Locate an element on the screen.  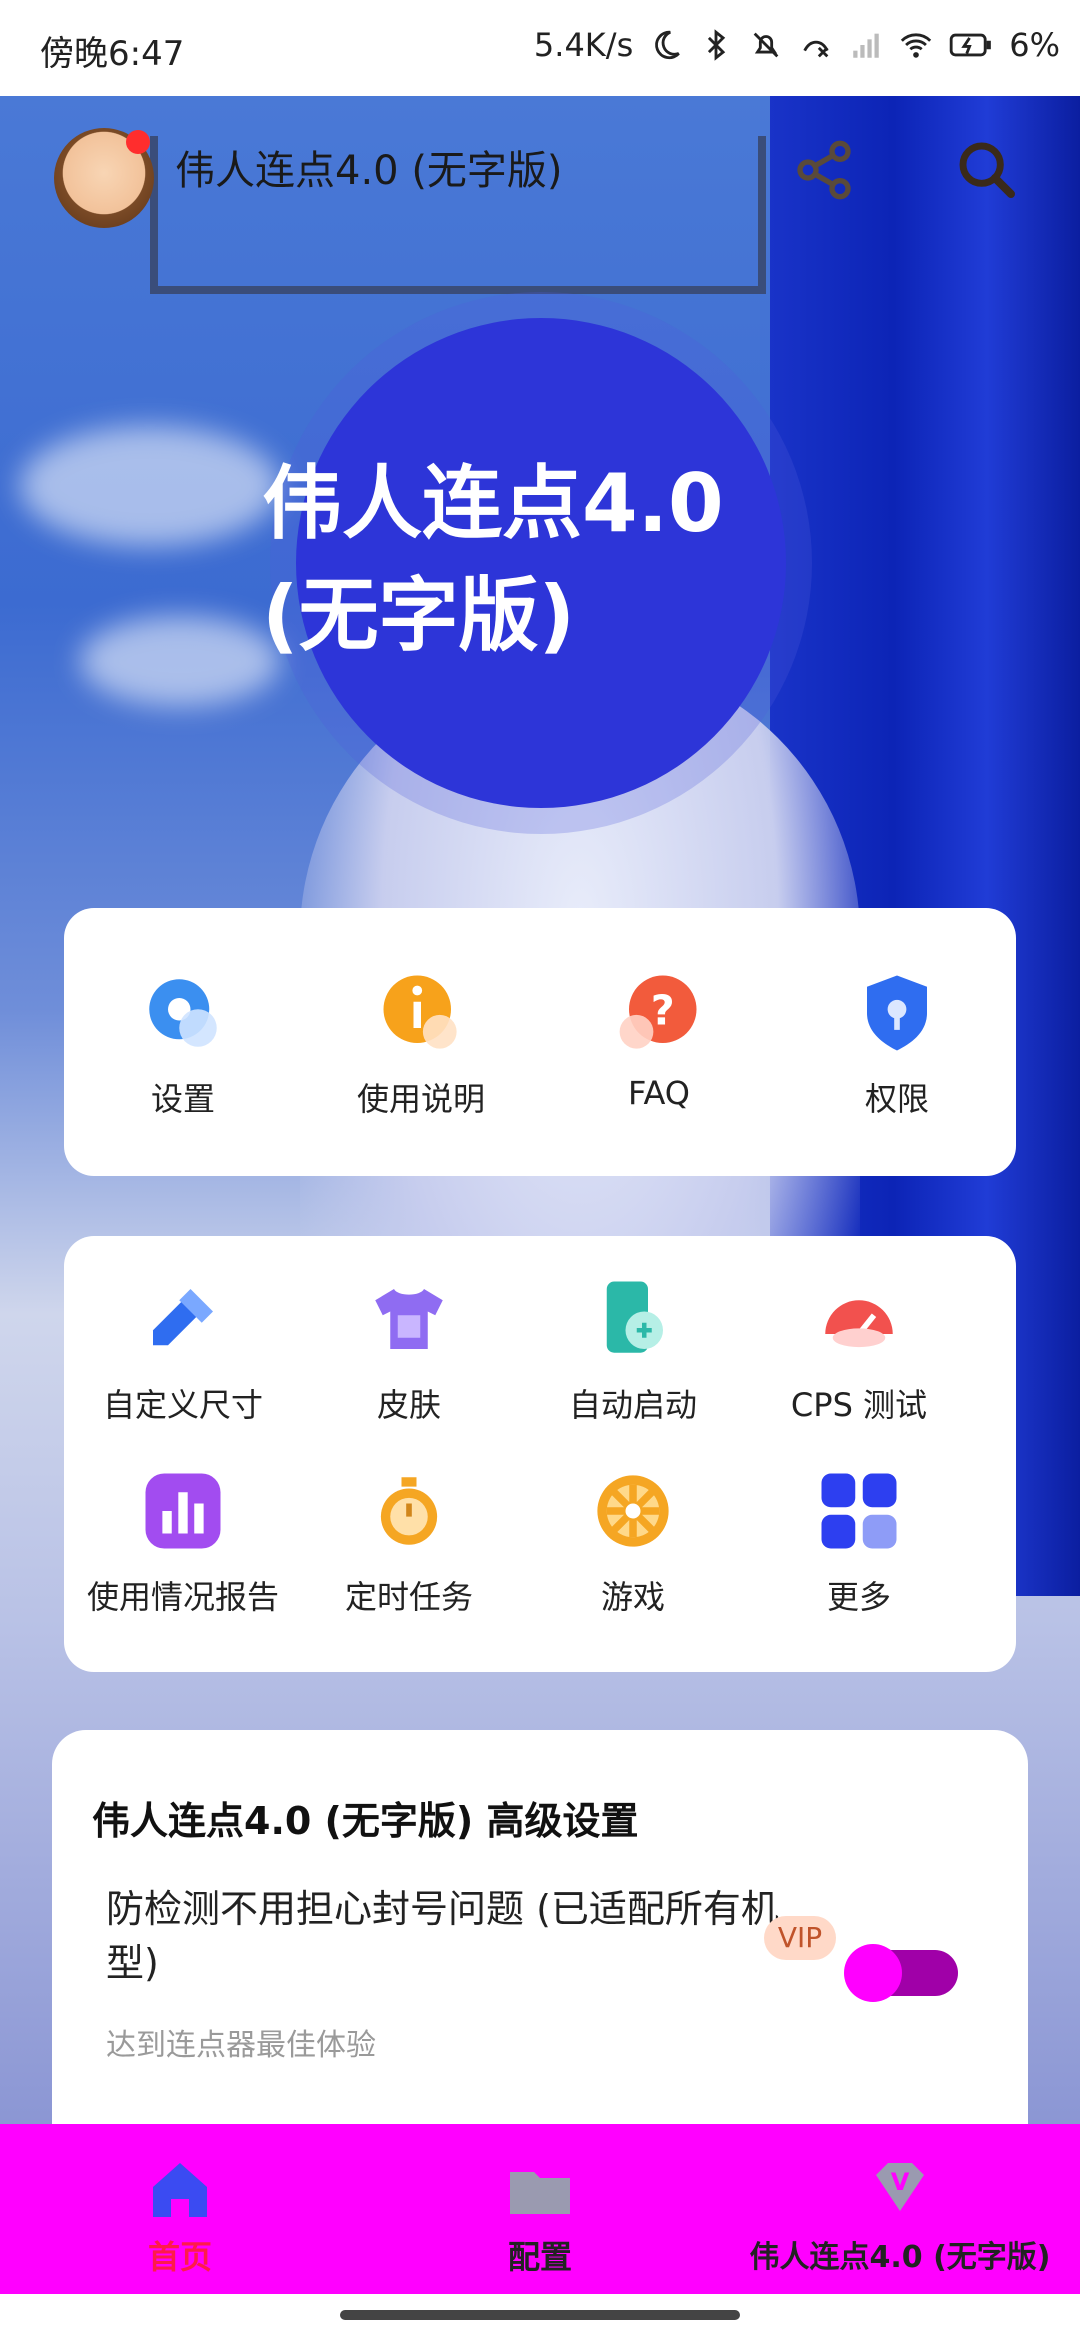
stopwatch-icon is located at coordinates (409, 1511).